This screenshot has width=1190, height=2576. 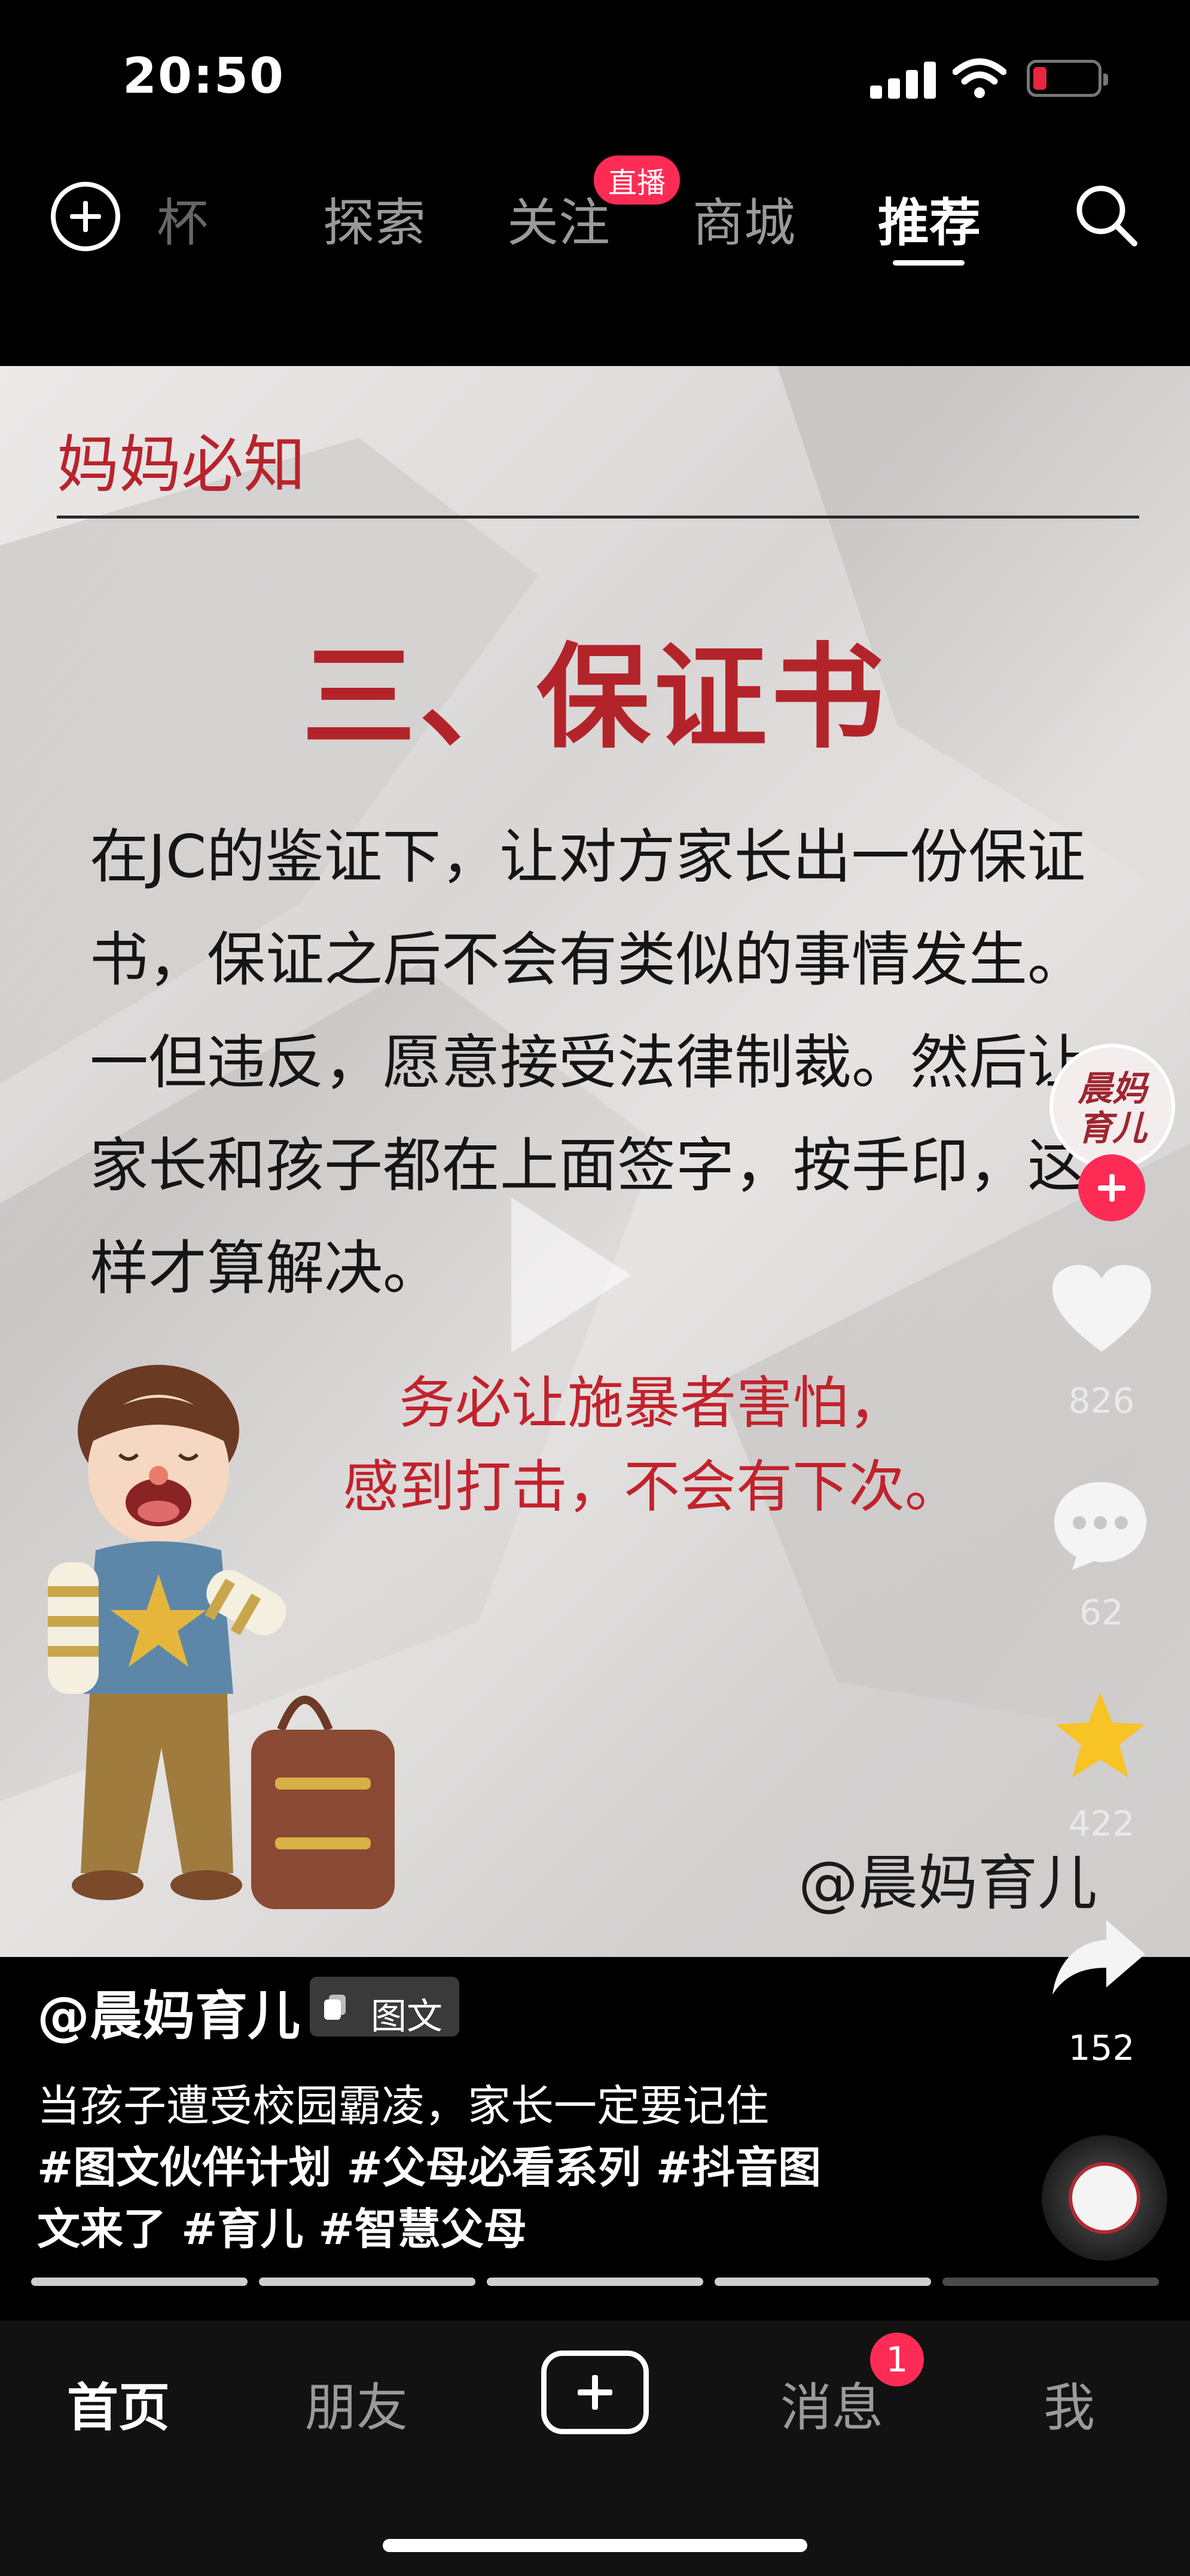 What do you see at coordinates (1100, 1525) in the screenshot?
I see `comment-icon` at bounding box center [1100, 1525].